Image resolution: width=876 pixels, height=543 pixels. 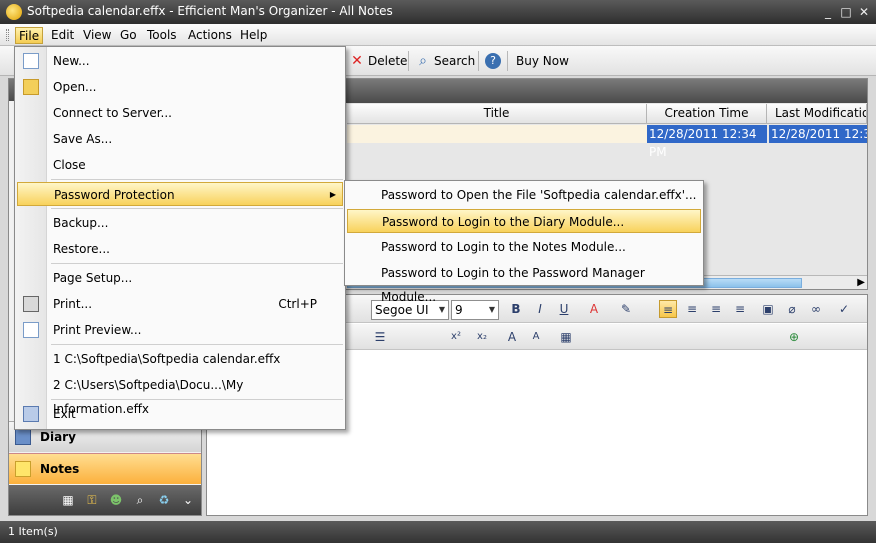 I want to click on search-button: ⌕ Search, so click(x=446, y=61).